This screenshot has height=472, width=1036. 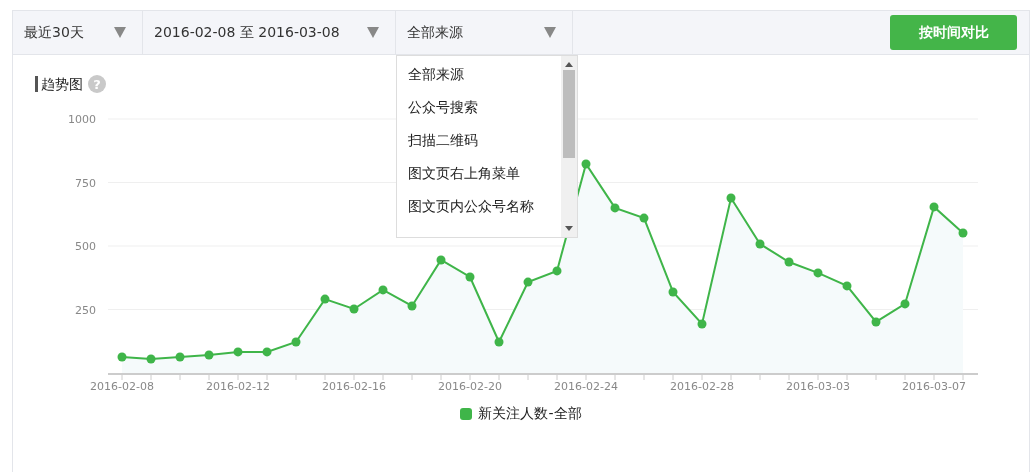 What do you see at coordinates (484, 115) in the screenshot?
I see `menu-item: 公众号搜索` at bounding box center [484, 115].